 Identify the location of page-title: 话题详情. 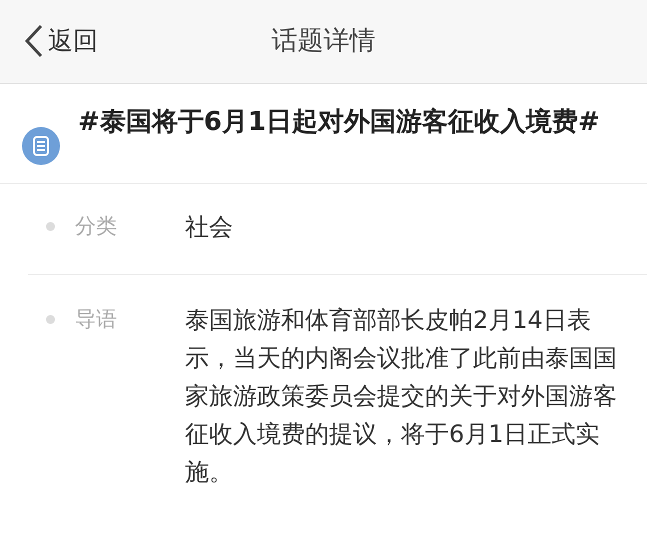
(324, 41).